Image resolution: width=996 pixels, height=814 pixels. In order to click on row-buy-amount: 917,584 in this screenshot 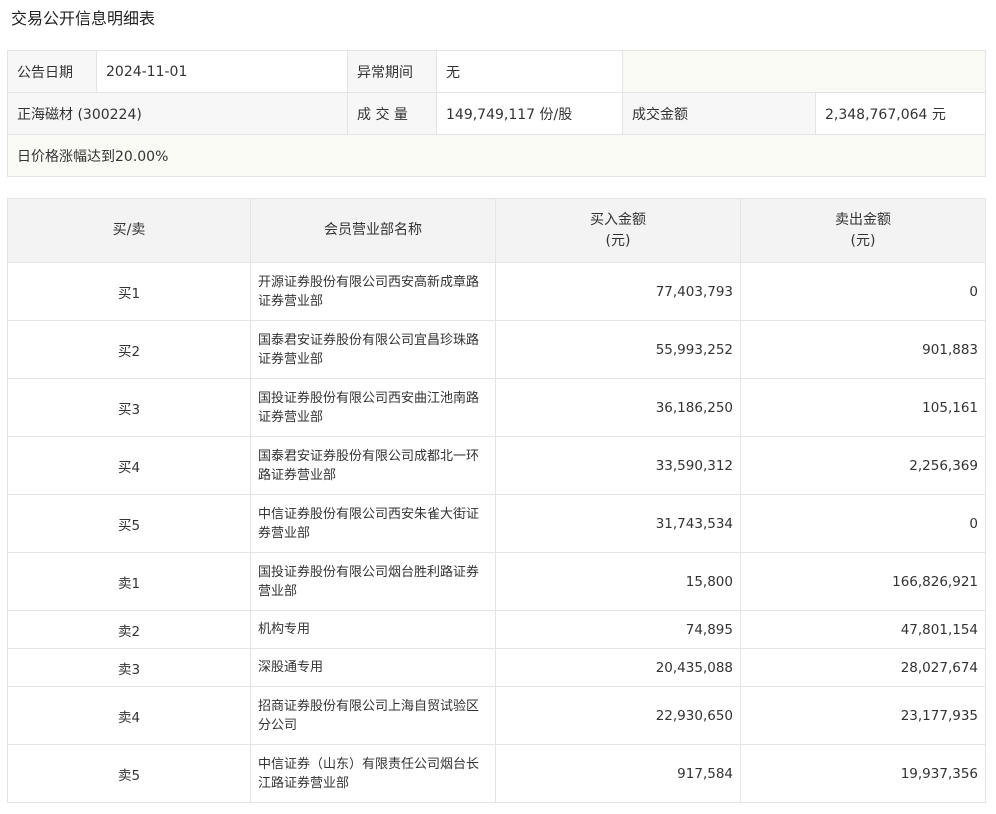, I will do `click(618, 773)`.